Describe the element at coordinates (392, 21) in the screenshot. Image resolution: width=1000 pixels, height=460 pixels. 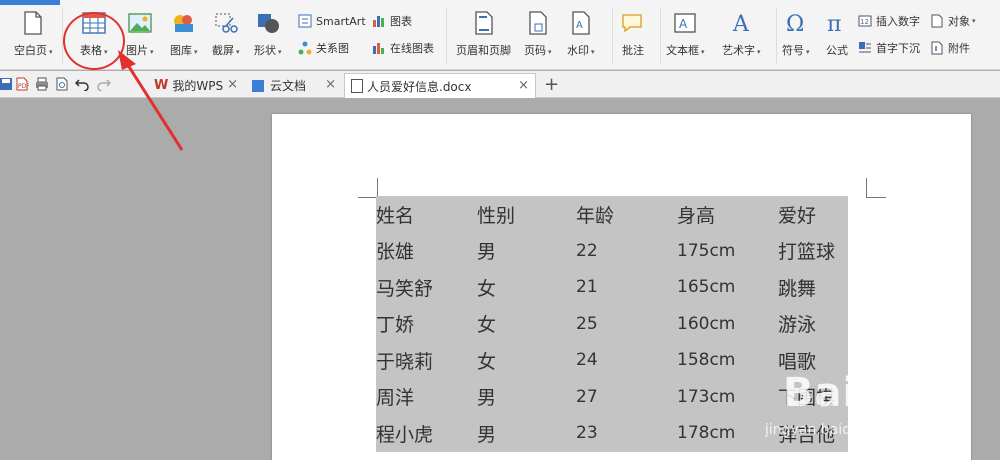
I see `chart-button: 图表` at that location.